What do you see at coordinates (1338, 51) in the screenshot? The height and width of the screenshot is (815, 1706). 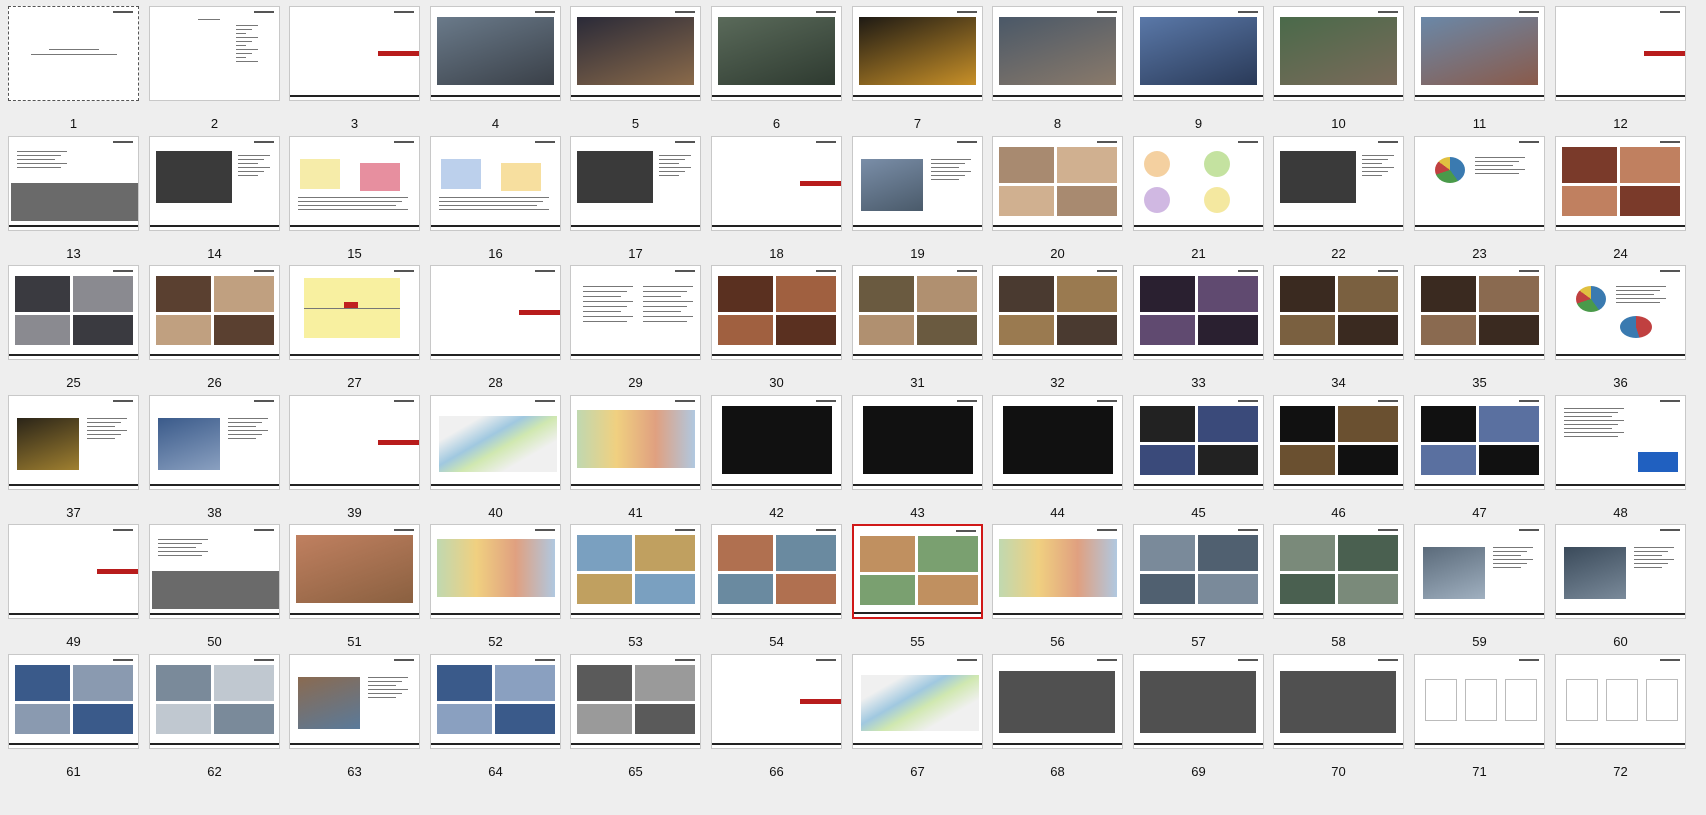 I see `rendering-image` at bounding box center [1338, 51].